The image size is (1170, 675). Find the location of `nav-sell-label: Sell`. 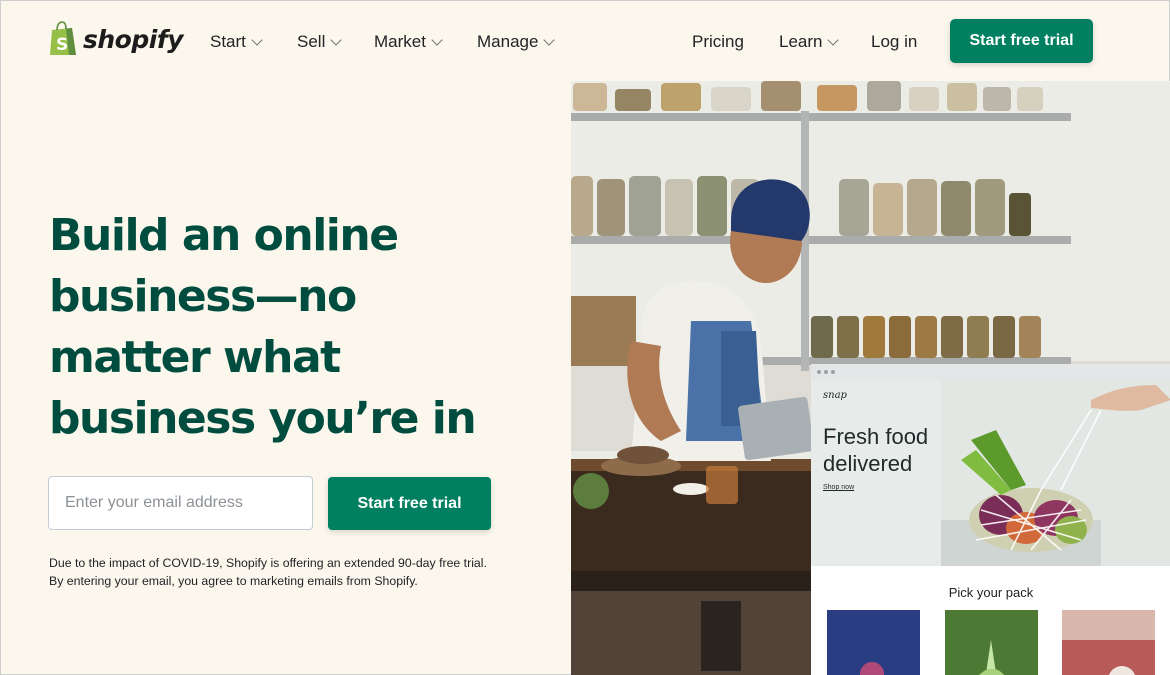

nav-sell-label: Sell is located at coordinates (311, 41).